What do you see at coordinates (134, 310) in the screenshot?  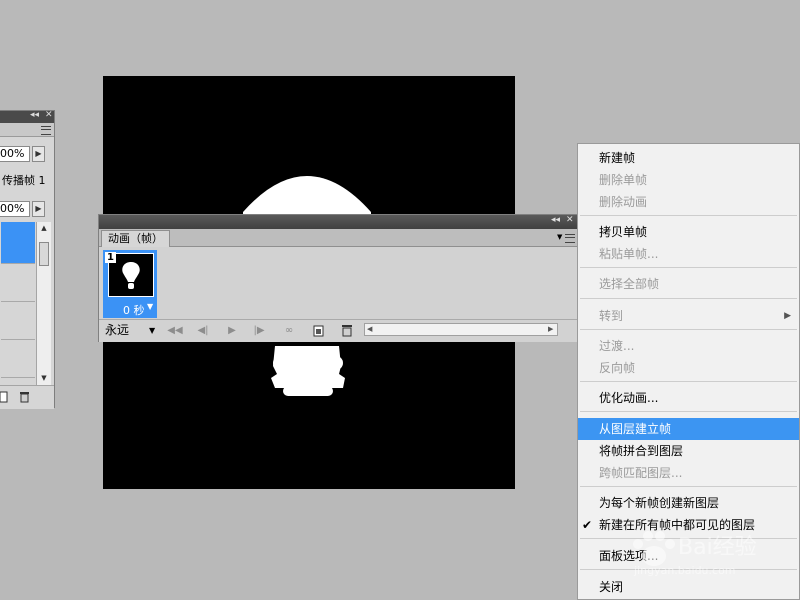 I see `frame-delay: 0 秒` at bounding box center [134, 310].